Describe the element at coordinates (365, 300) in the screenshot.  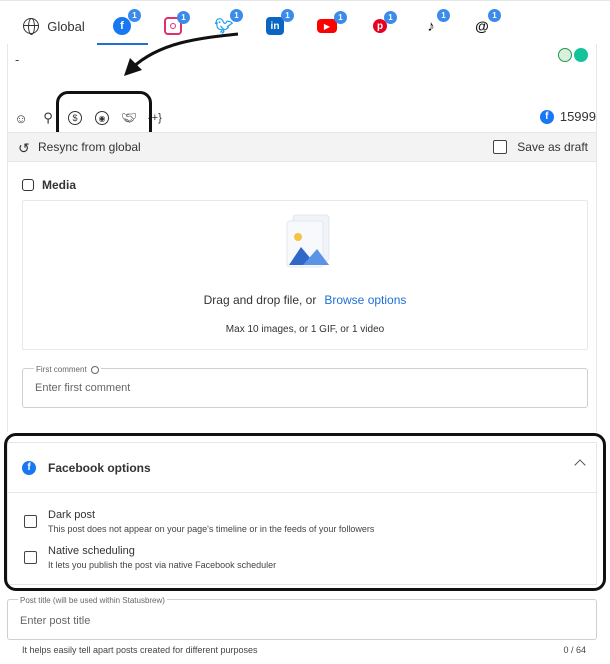
I see `browse-options-link: Browse options` at that location.